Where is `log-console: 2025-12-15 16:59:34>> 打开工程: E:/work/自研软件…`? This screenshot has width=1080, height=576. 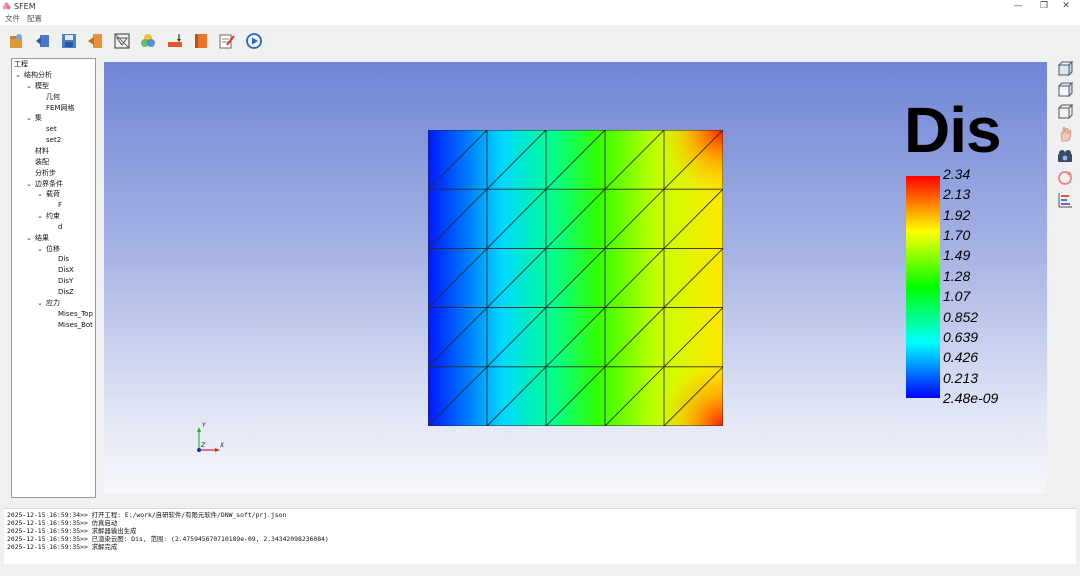 log-console: 2025-12-15 16:59:34>> 打开工程: E:/work/自研软件… is located at coordinates (540, 536).